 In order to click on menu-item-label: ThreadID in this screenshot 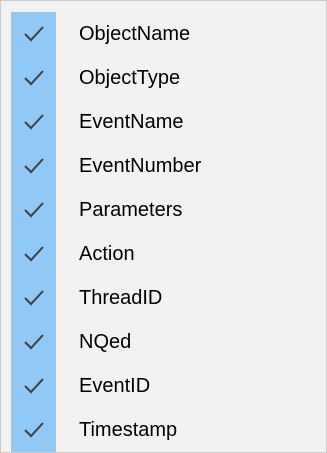, I will do `click(121, 298)`.